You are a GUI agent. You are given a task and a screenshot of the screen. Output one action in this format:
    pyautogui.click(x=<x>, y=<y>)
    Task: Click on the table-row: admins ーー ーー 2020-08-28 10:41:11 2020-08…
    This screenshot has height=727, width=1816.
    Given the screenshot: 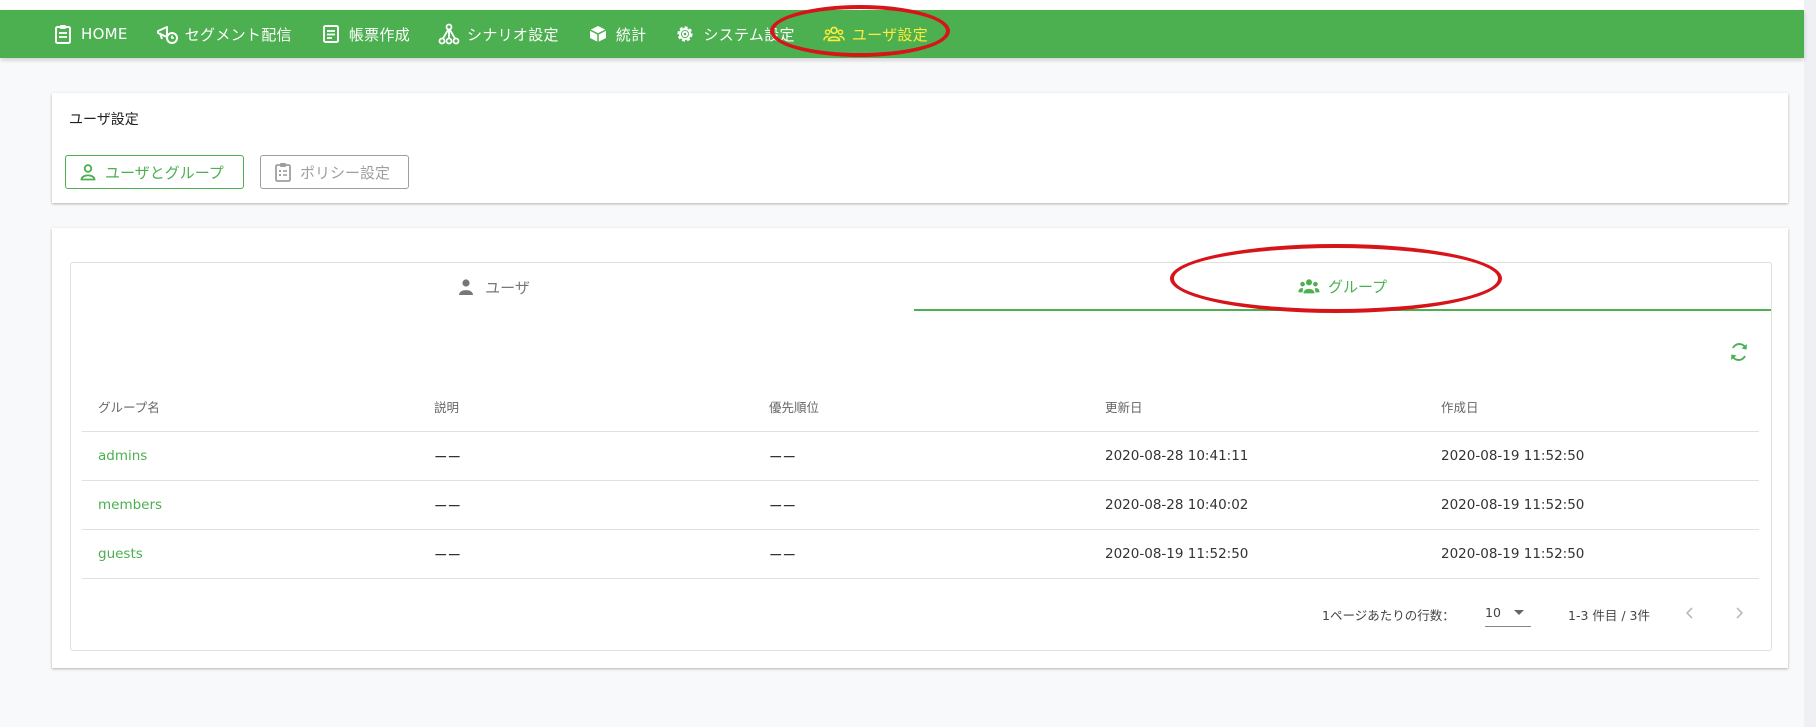 What is the action you would take?
    pyautogui.click(x=920, y=456)
    